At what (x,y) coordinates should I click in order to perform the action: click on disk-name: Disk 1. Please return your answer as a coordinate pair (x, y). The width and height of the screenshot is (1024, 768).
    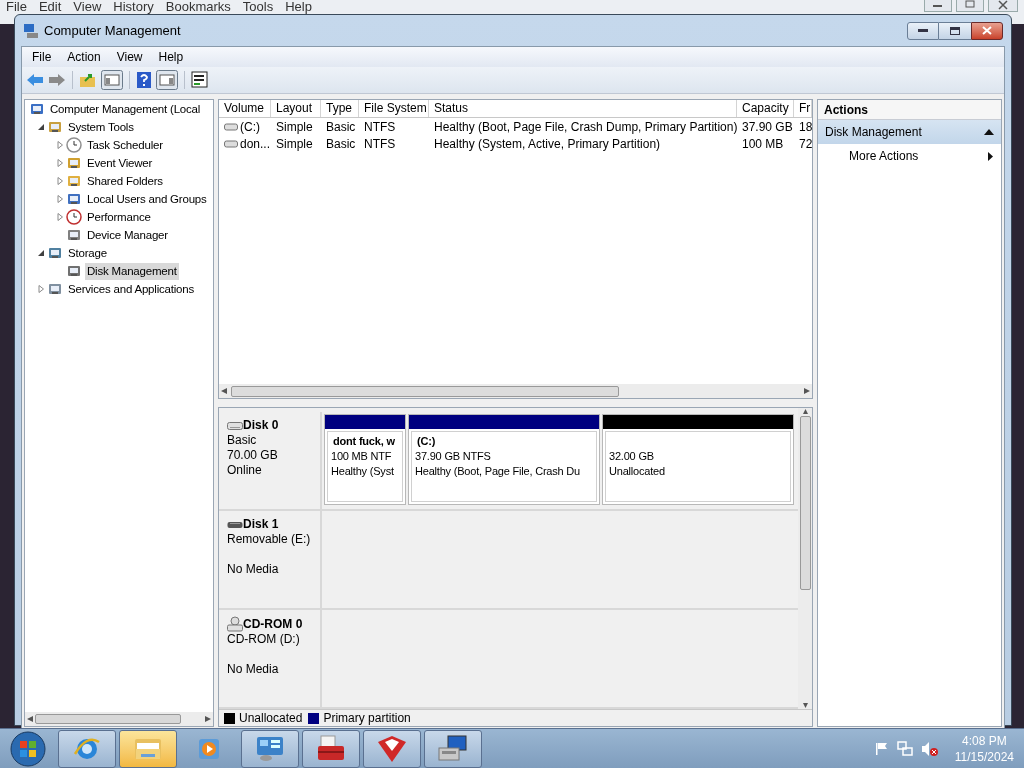
    Looking at the image, I should click on (261, 524).